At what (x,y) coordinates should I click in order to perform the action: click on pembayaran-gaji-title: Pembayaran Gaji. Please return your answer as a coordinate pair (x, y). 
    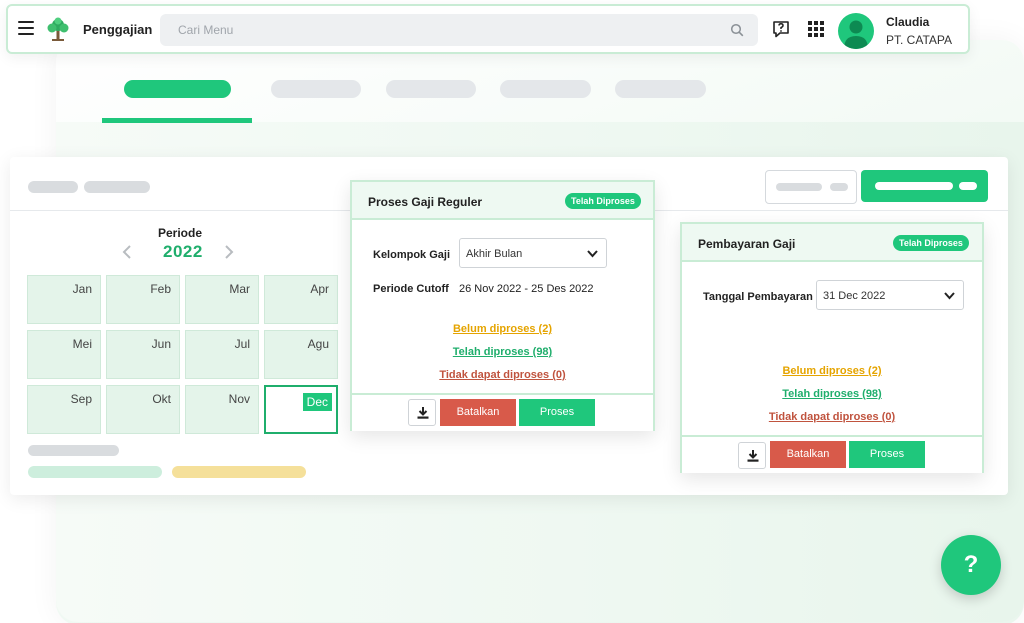
    Looking at the image, I should click on (747, 244).